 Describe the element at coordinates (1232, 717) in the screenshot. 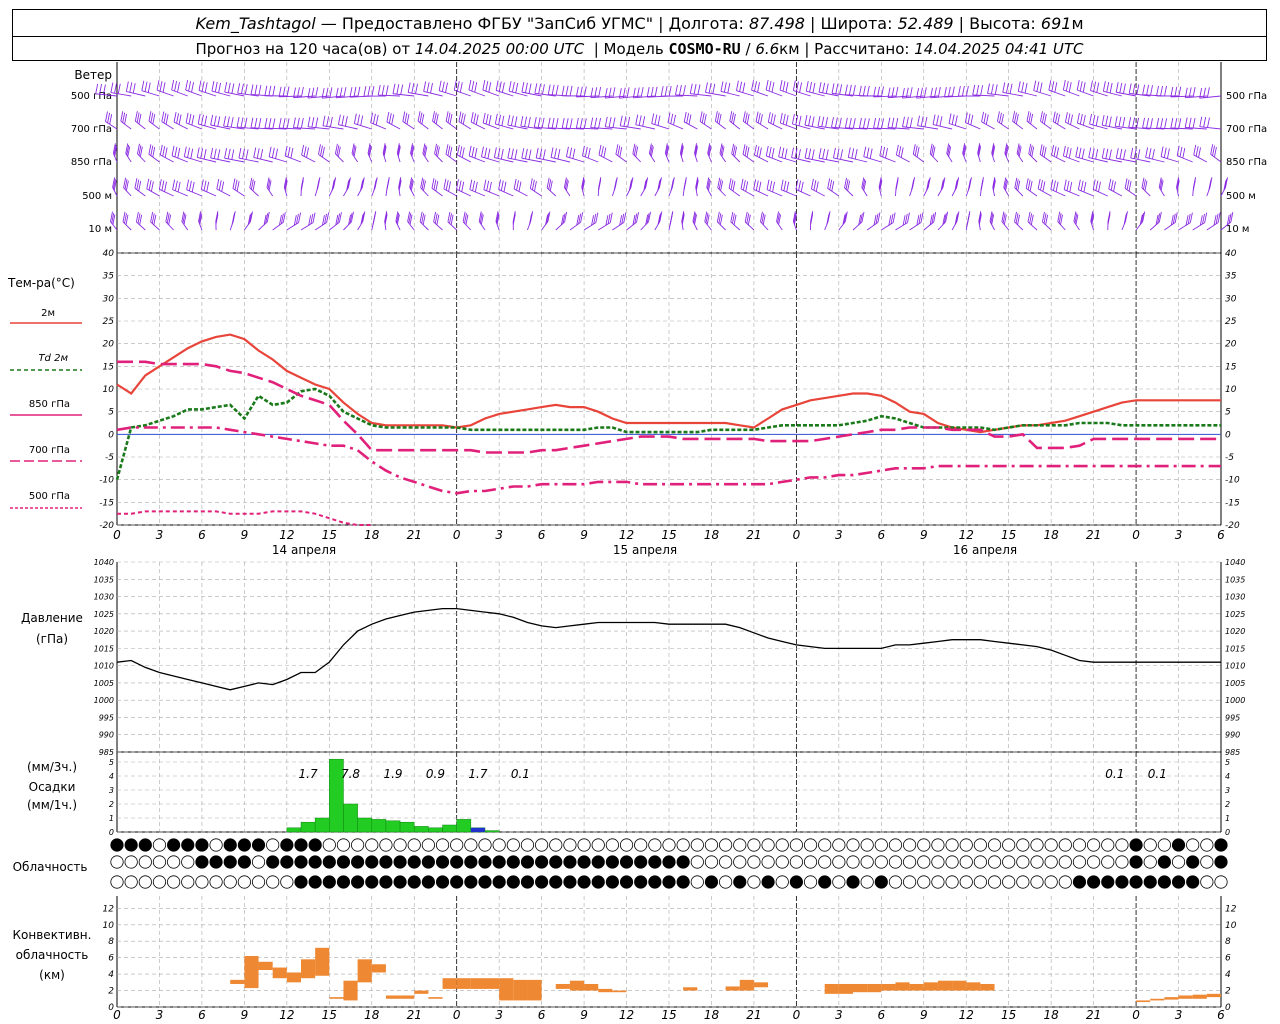

I see `pressure-tick-right: 995` at that location.